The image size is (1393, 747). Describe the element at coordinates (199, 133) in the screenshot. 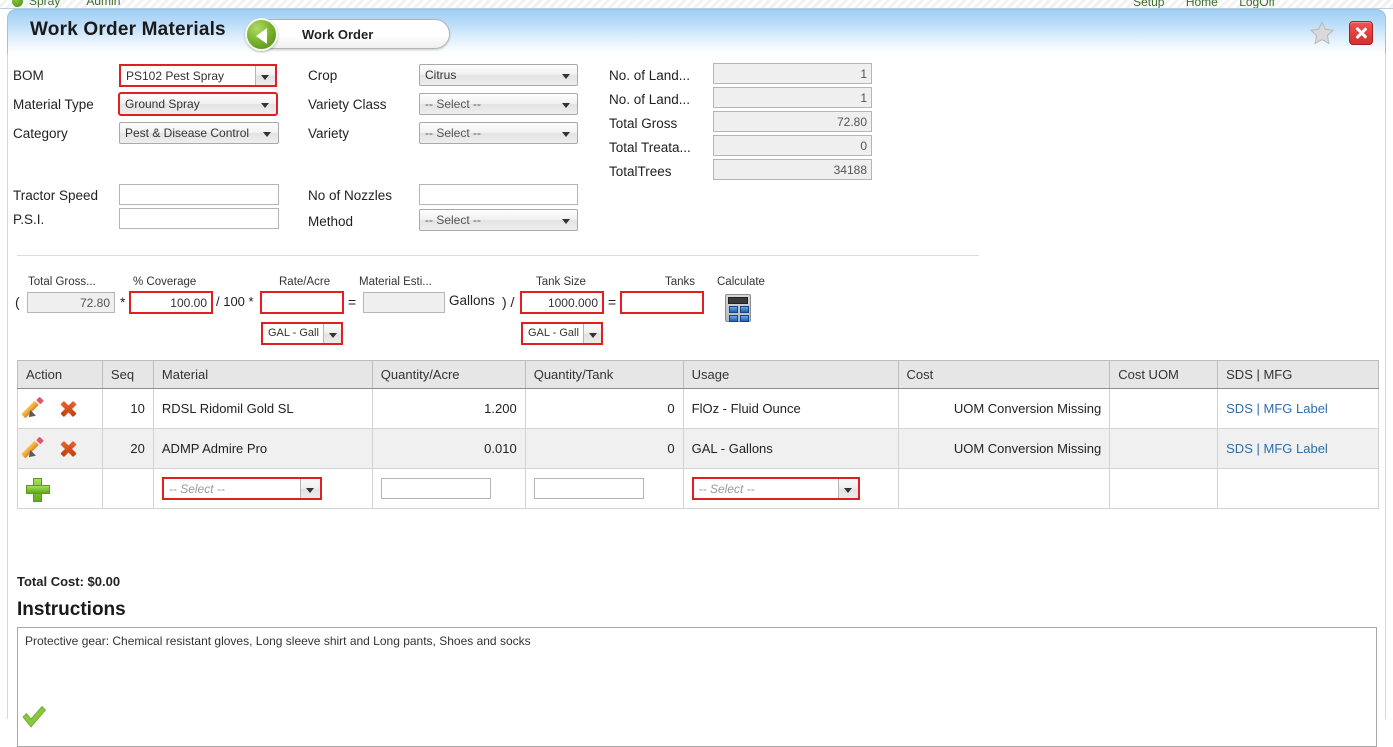

I see `category-select: Pest & Disease Control` at that location.